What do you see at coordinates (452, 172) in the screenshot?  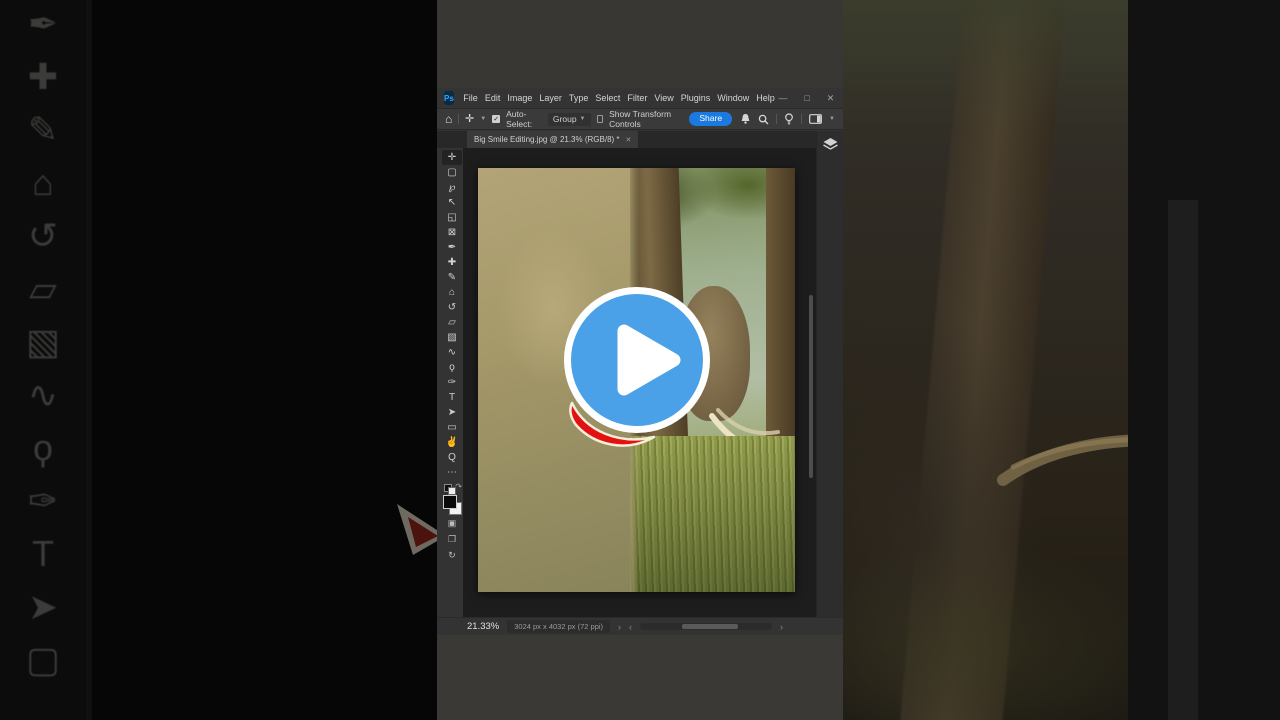 I see `tool-rectangular-marquee: ▢` at bounding box center [452, 172].